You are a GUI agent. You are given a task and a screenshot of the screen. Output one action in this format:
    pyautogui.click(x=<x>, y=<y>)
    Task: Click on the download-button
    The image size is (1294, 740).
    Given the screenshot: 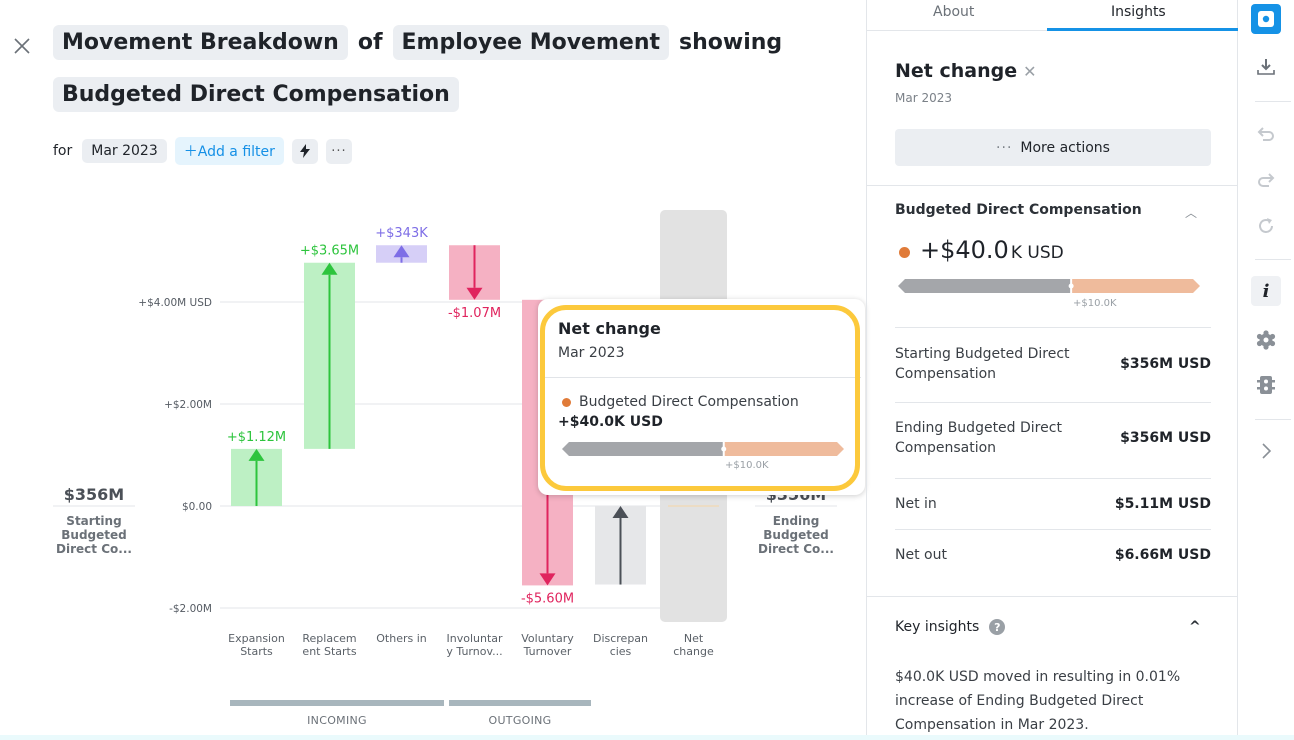 What is the action you would take?
    pyautogui.click(x=1266, y=67)
    